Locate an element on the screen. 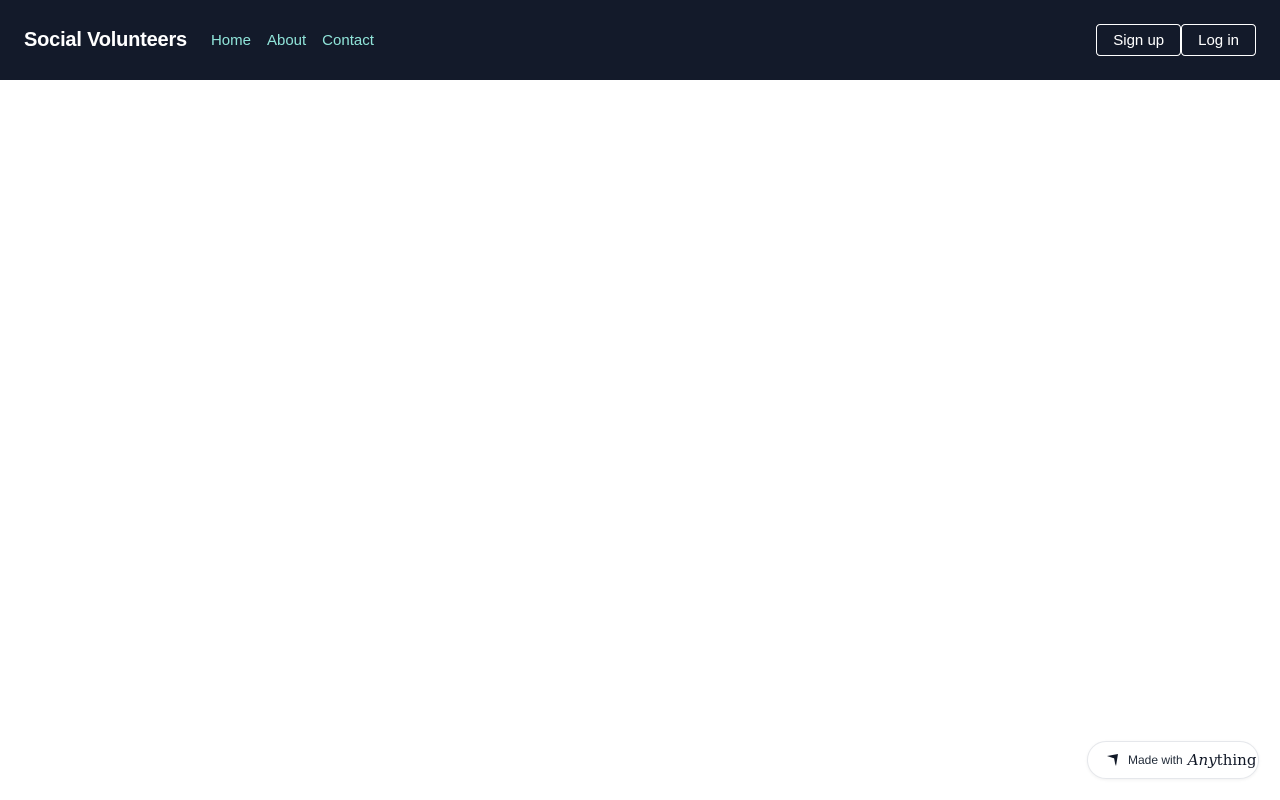 This screenshot has width=1280, height=800. signup-button: Sign up is located at coordinates (1139, 40).